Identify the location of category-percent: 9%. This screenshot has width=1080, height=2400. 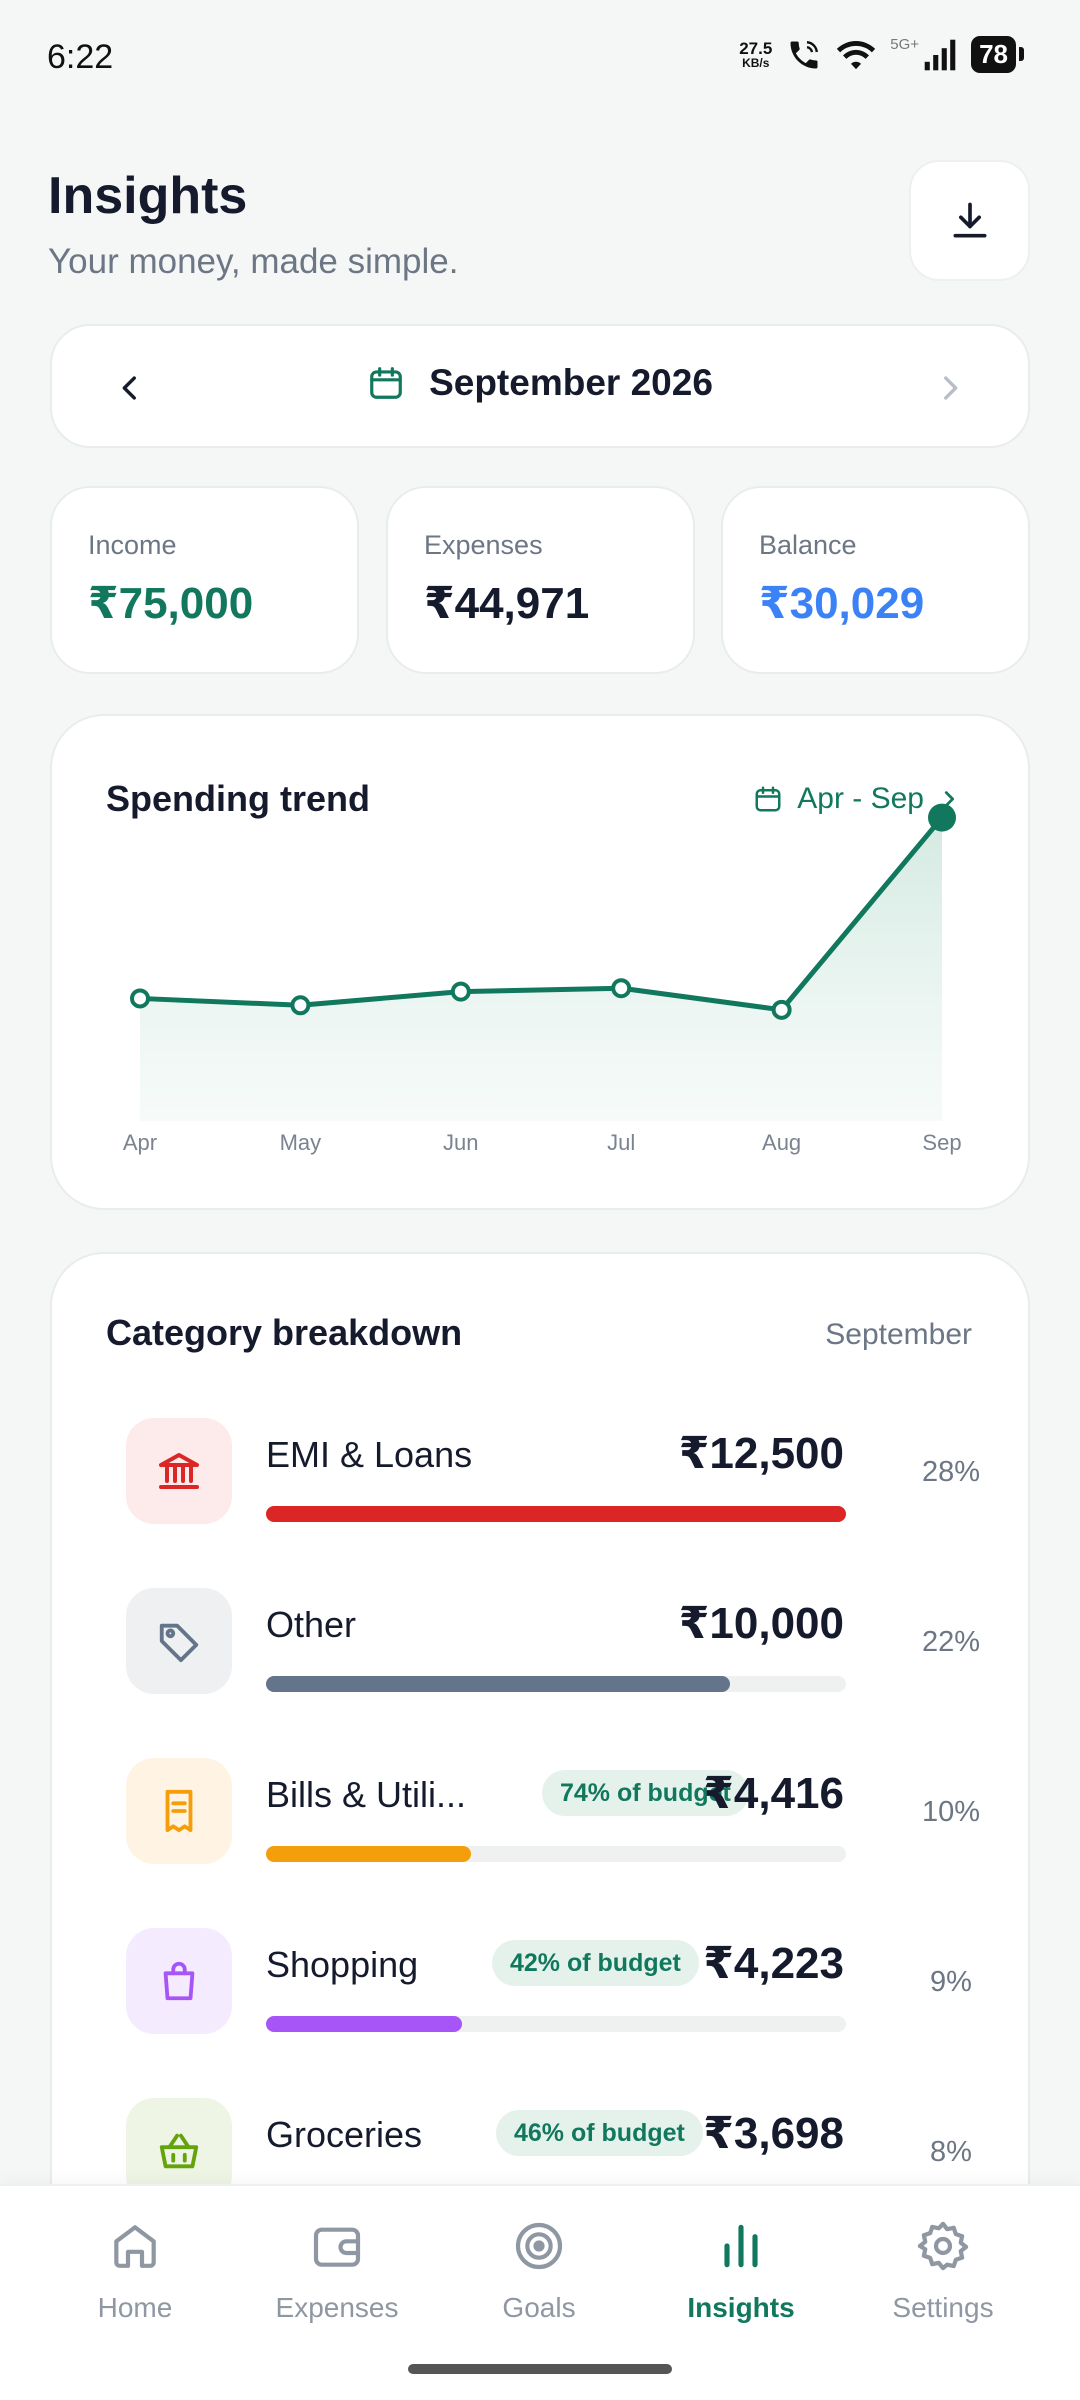
(951, 1982).